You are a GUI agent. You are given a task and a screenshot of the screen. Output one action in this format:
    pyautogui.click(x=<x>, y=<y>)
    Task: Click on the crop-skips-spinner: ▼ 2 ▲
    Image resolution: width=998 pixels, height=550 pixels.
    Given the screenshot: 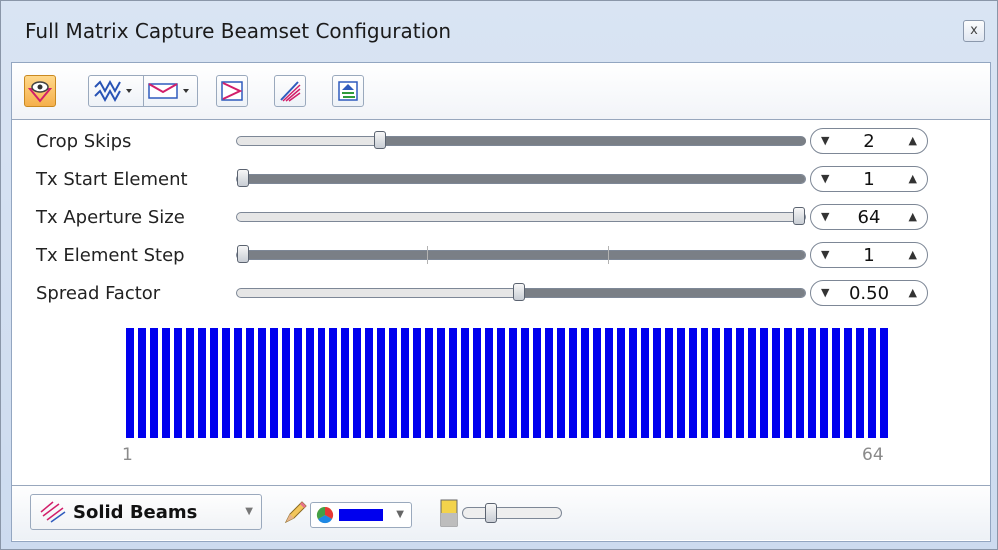 What is the action you would take?
    pyautogui.click(x=869, y=141)
    